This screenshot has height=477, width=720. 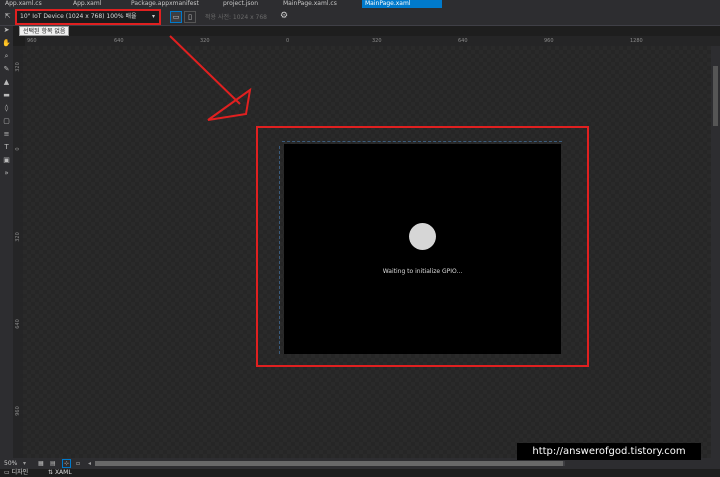 What do you see at coordinates (89, 463) in the screenshot?
I see `scroll-left-icon: ◂` at bounding box center [89, 463].